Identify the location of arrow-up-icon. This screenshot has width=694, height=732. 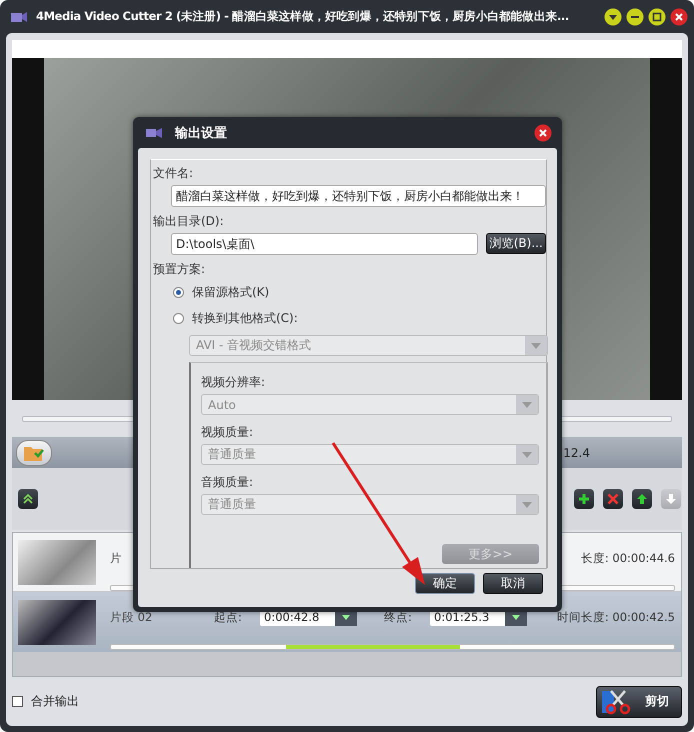
(642, 499).